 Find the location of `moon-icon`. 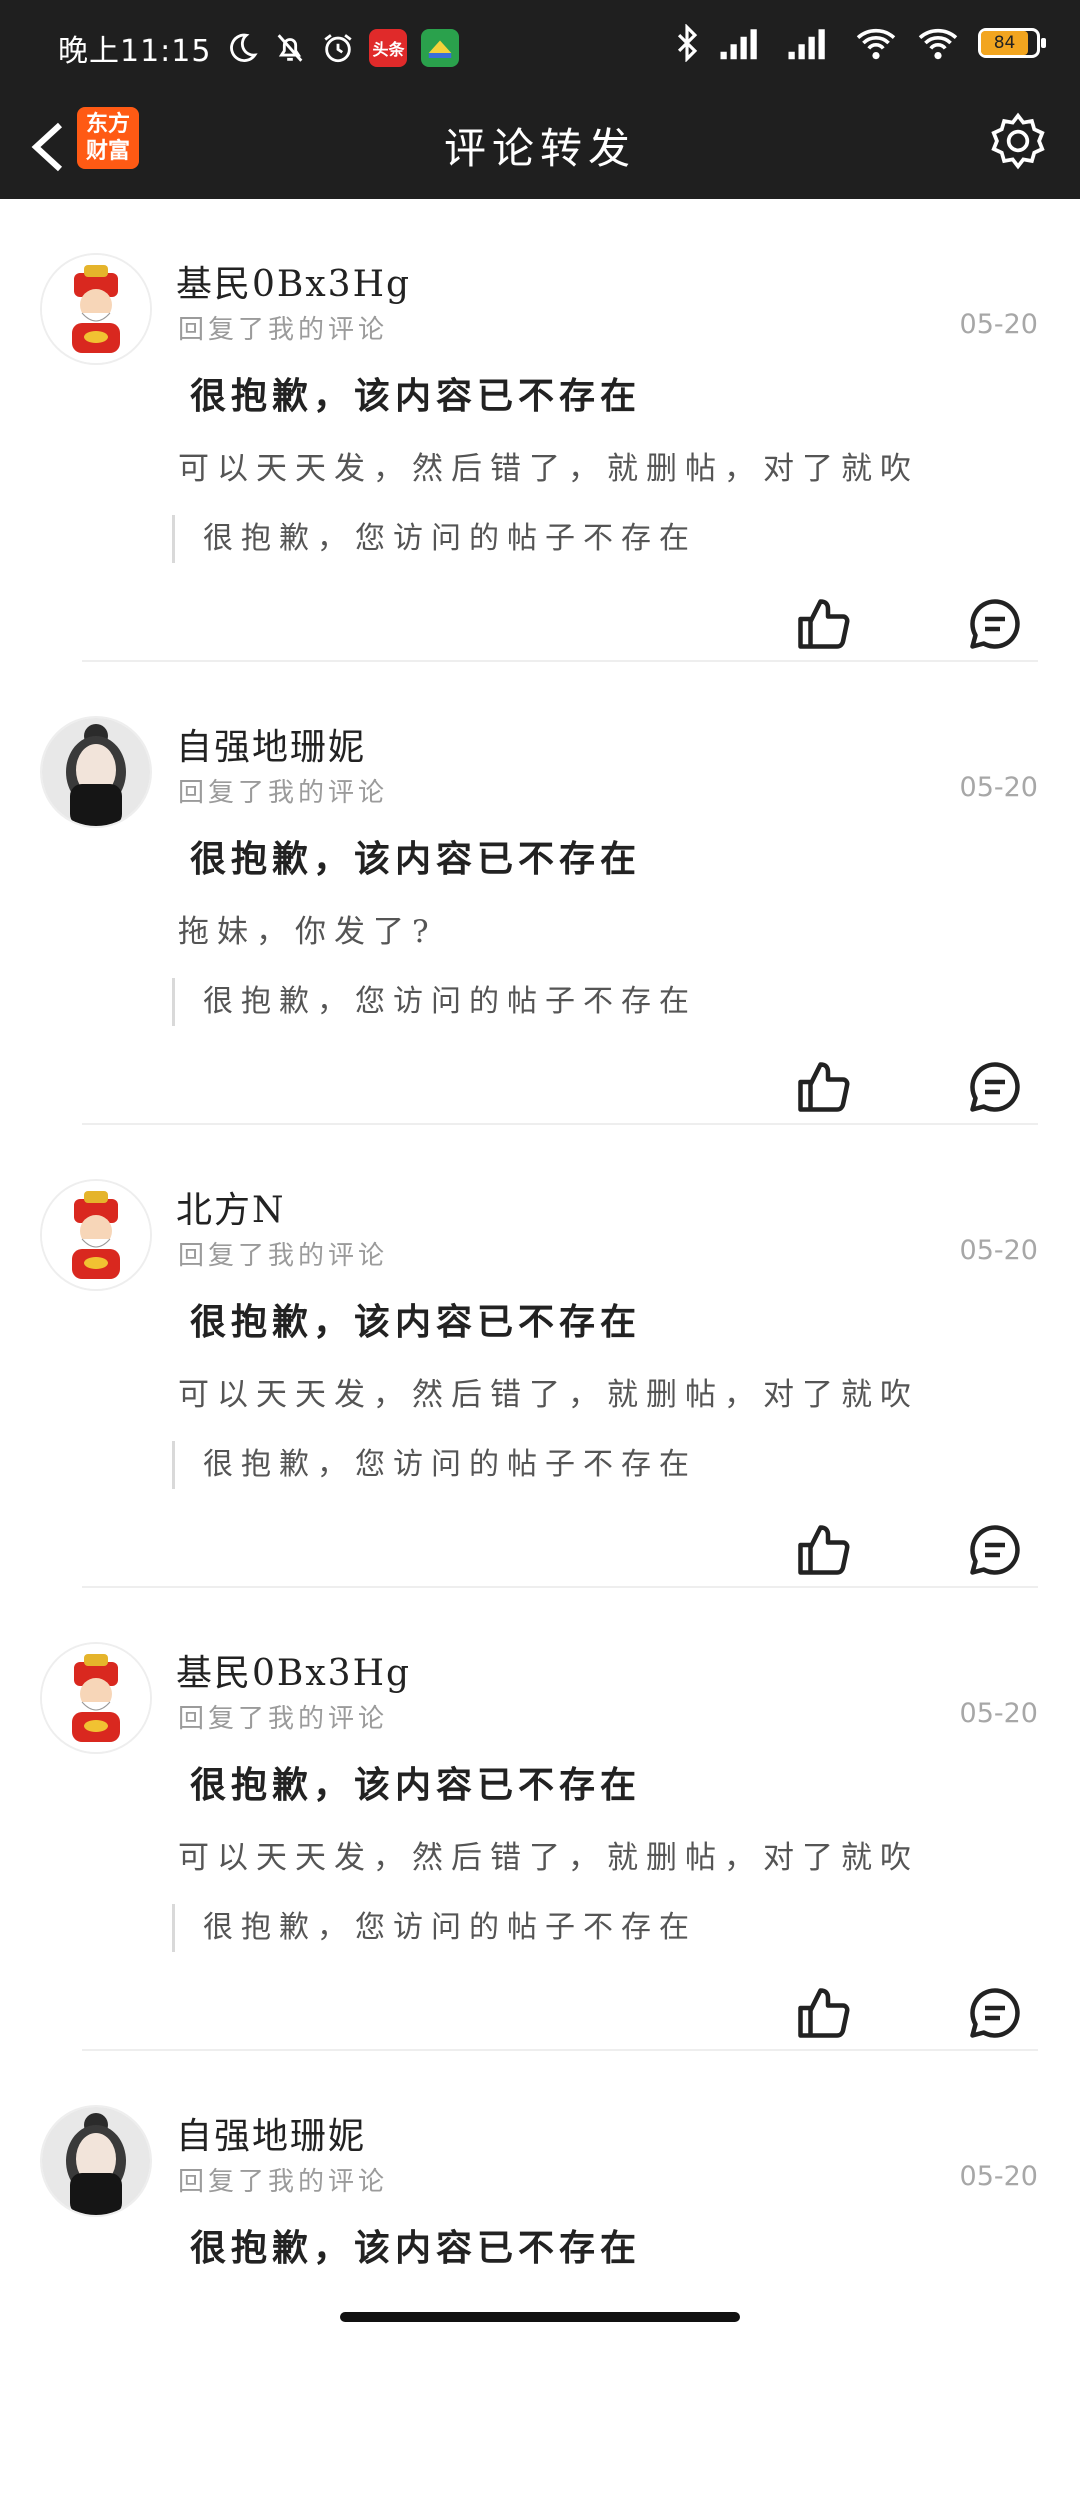

moon-icon is located at coordinates (242, 48).